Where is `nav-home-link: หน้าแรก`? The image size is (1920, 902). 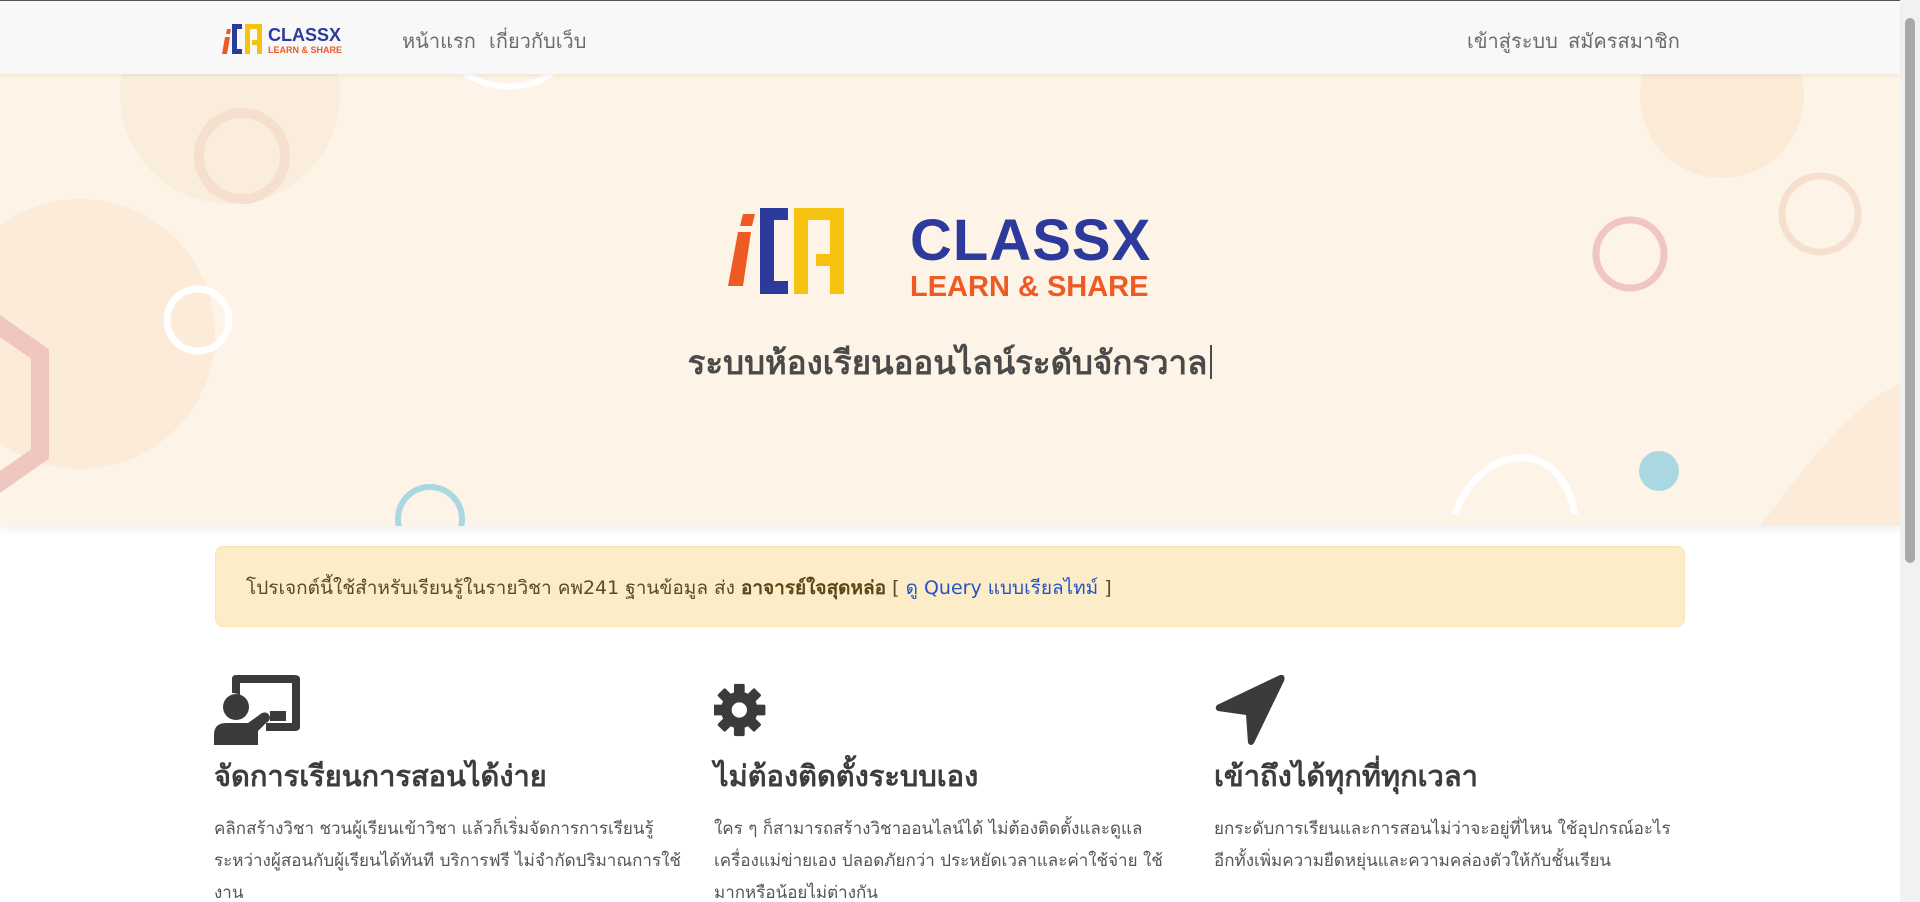
nav-home-link: หน้าแรก is located at coordinates (439, 41).